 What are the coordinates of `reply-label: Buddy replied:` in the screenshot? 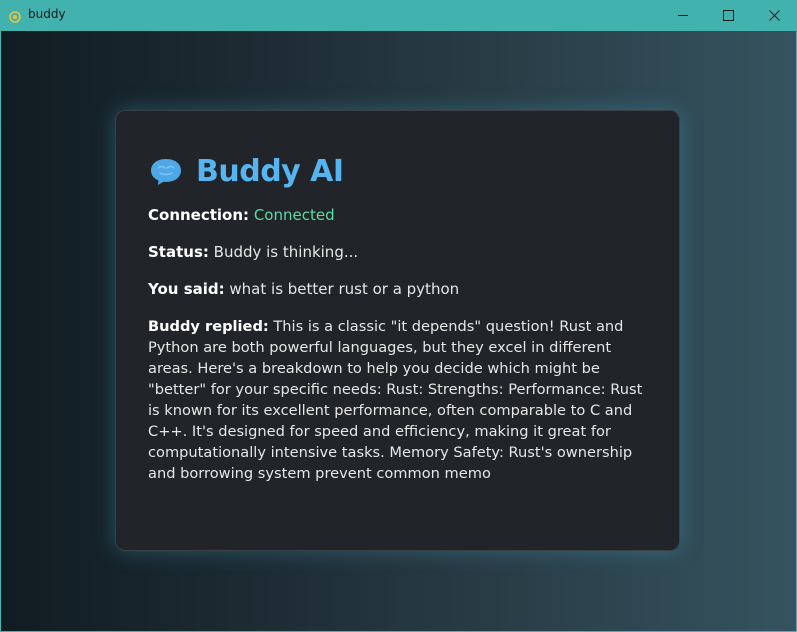 It's located at (208, 326).